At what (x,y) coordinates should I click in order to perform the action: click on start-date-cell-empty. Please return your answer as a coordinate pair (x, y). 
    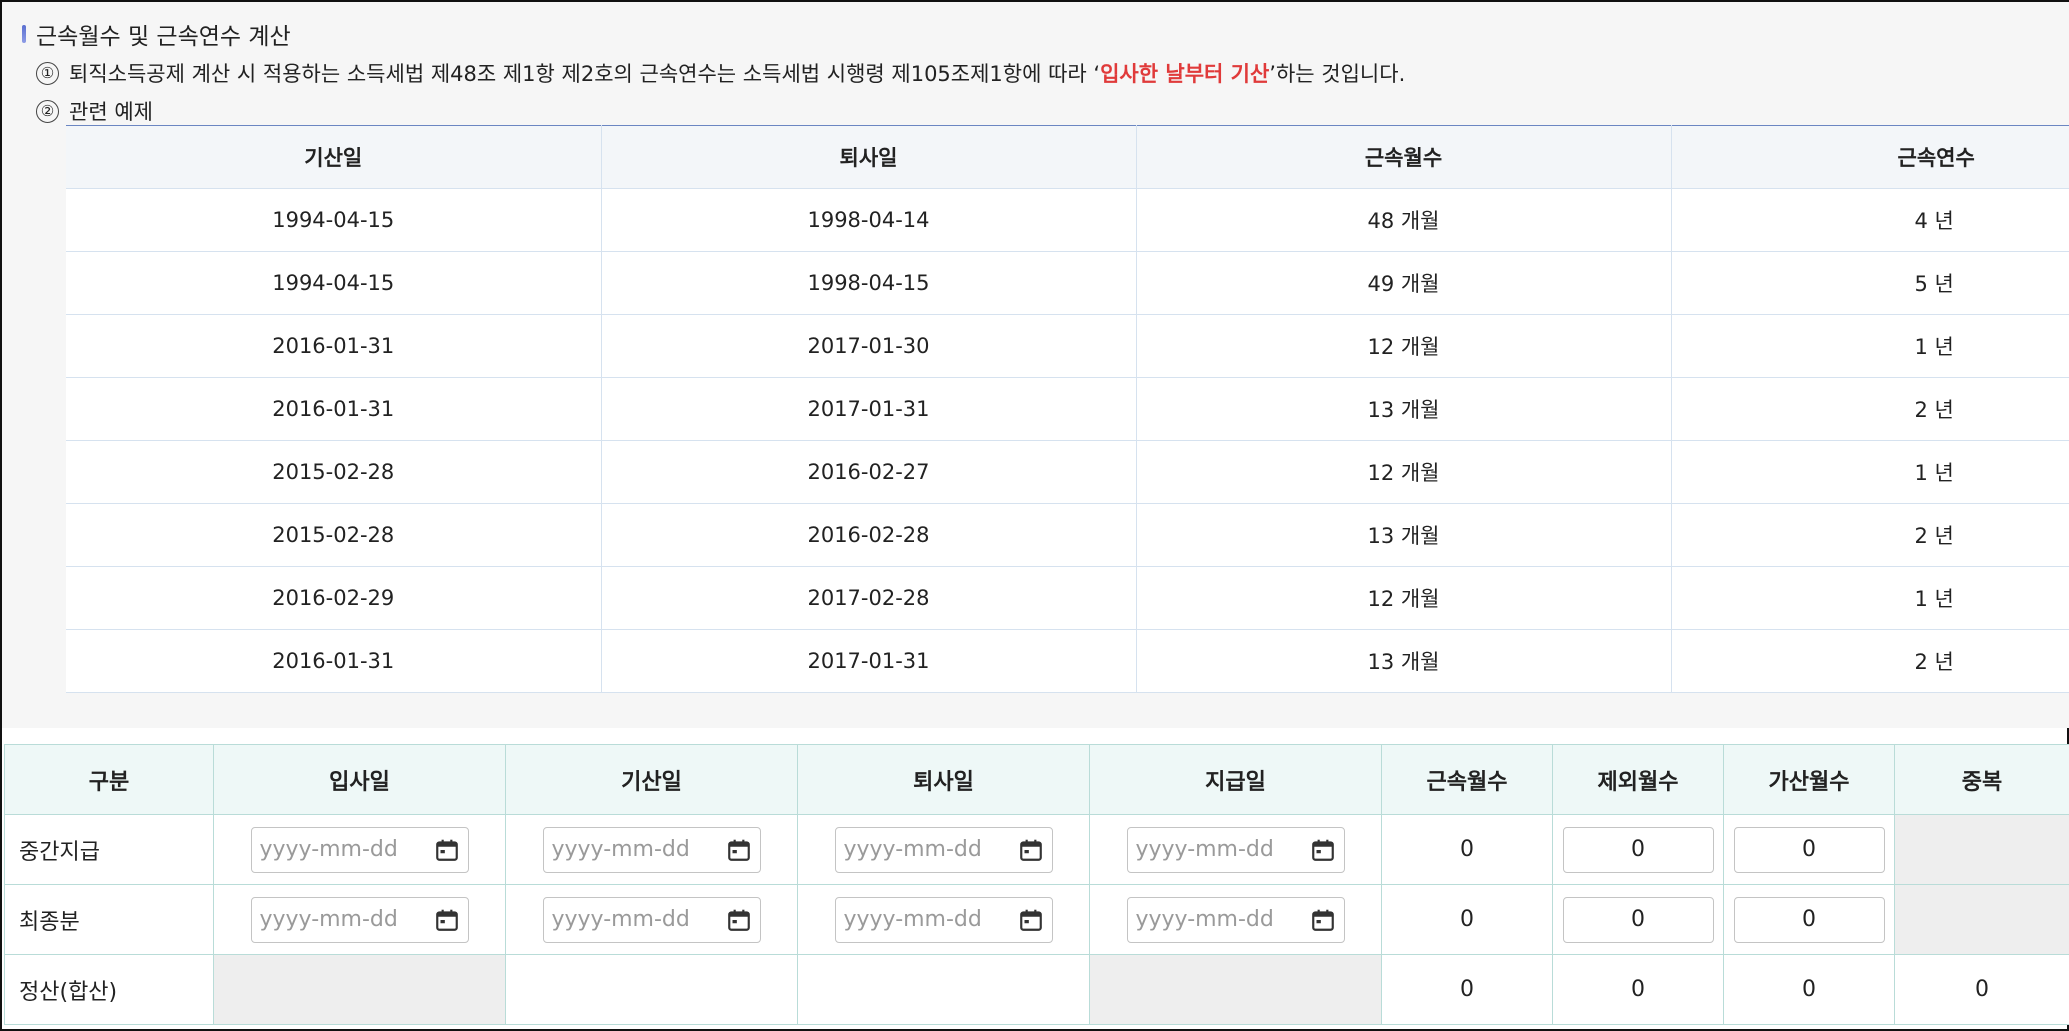
    Looking at the image, I should click on (651, 989).